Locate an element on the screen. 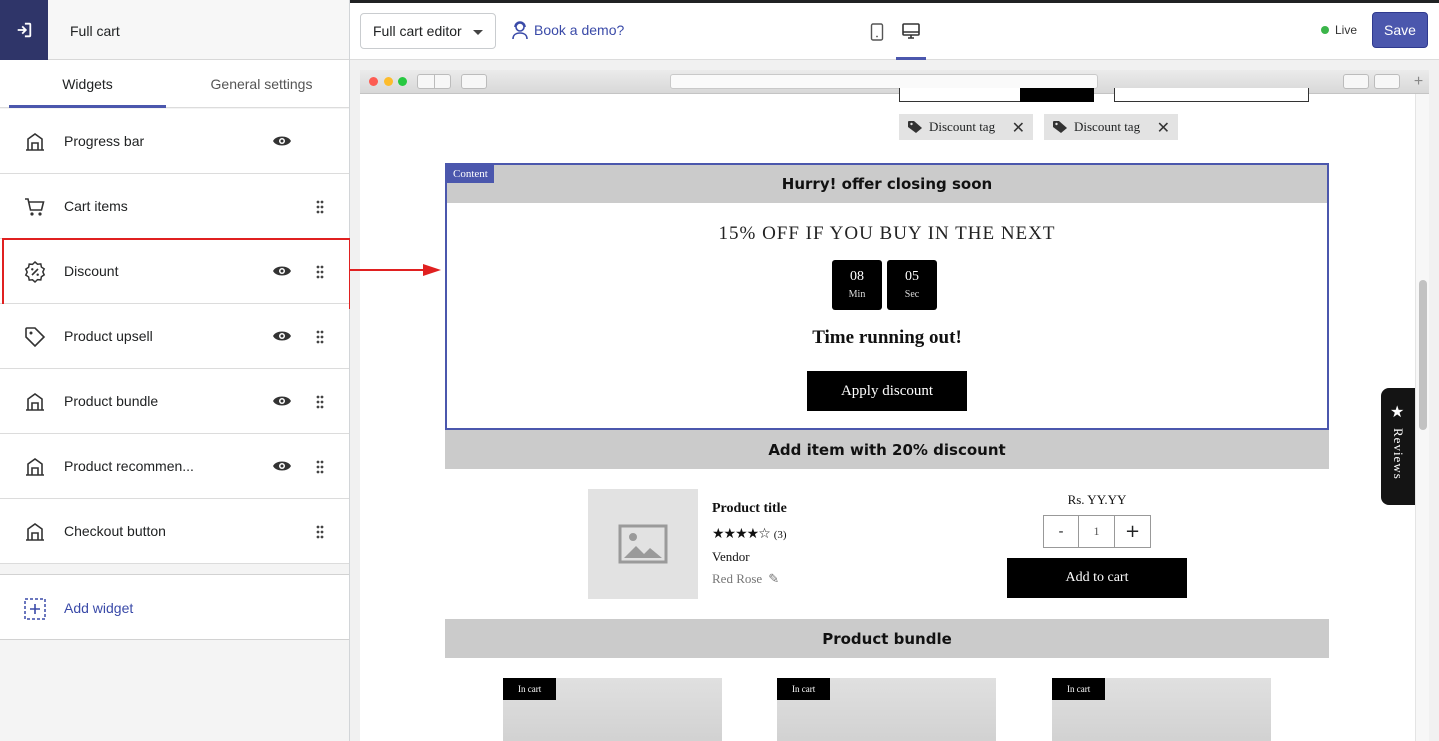 The height and width of the screenshot is (741, 1439). caret-down-icon is located at coordinates (478, 32).